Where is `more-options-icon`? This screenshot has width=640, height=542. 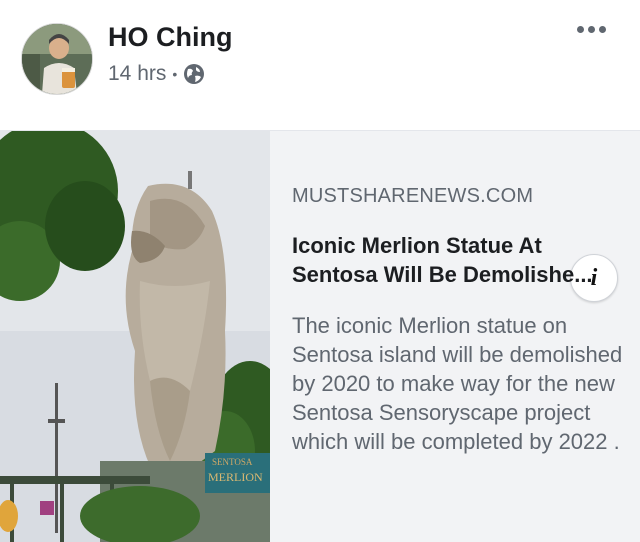
more-options-icon is located at coordinates (591, 29).